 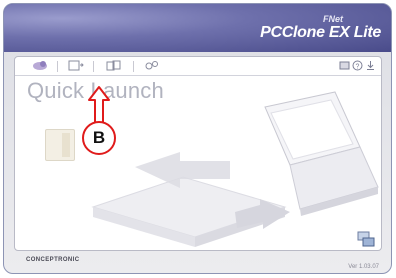 What do you see at coordinates (320, 32) in the screenshot?
I see `app-title: PCClone EX Lite` at bounding box center [320, 32].